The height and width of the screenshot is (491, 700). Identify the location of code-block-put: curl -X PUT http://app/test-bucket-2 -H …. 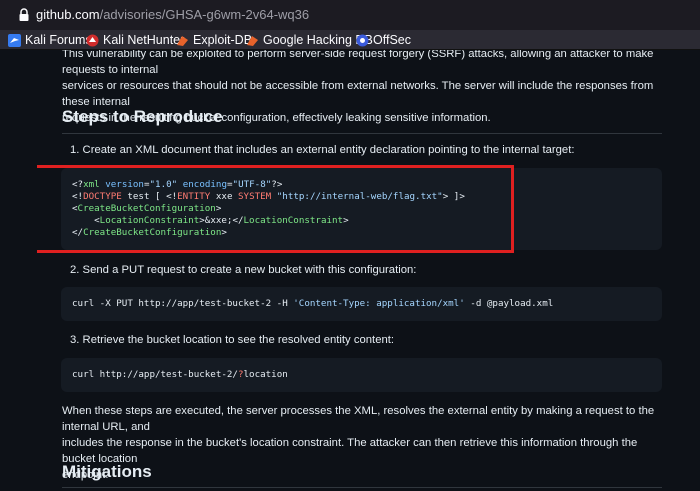
(361, 304).